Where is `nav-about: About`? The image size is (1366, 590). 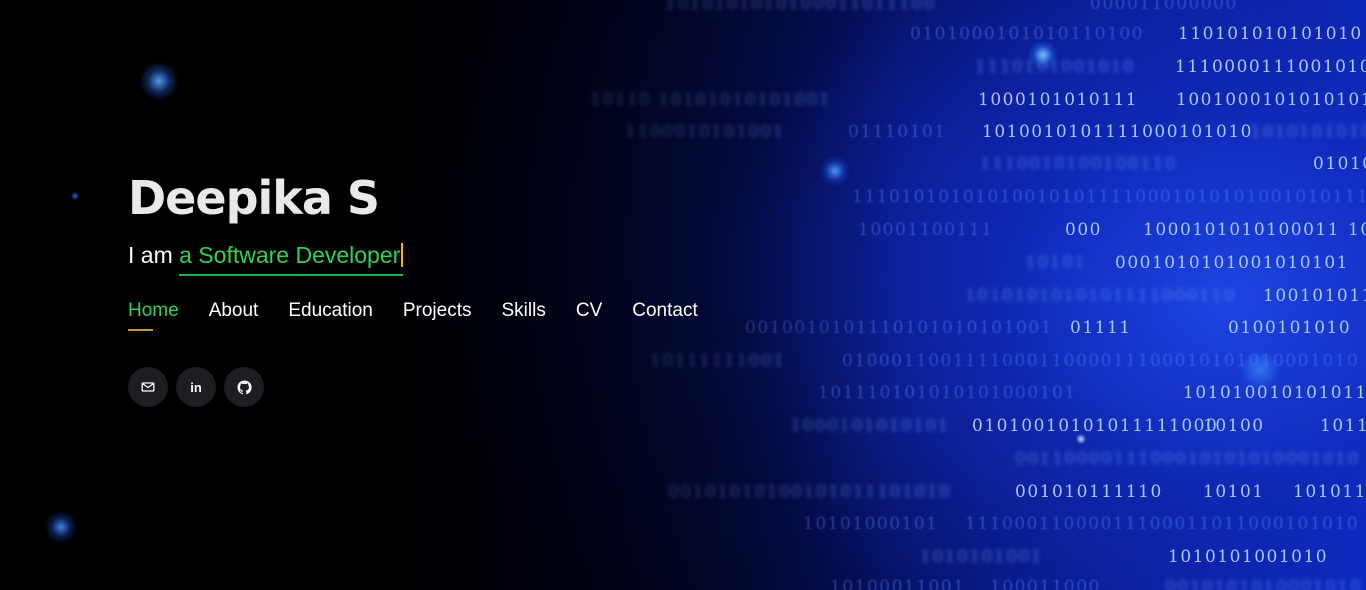
nav-about: About is located at coordinates (234, 315).